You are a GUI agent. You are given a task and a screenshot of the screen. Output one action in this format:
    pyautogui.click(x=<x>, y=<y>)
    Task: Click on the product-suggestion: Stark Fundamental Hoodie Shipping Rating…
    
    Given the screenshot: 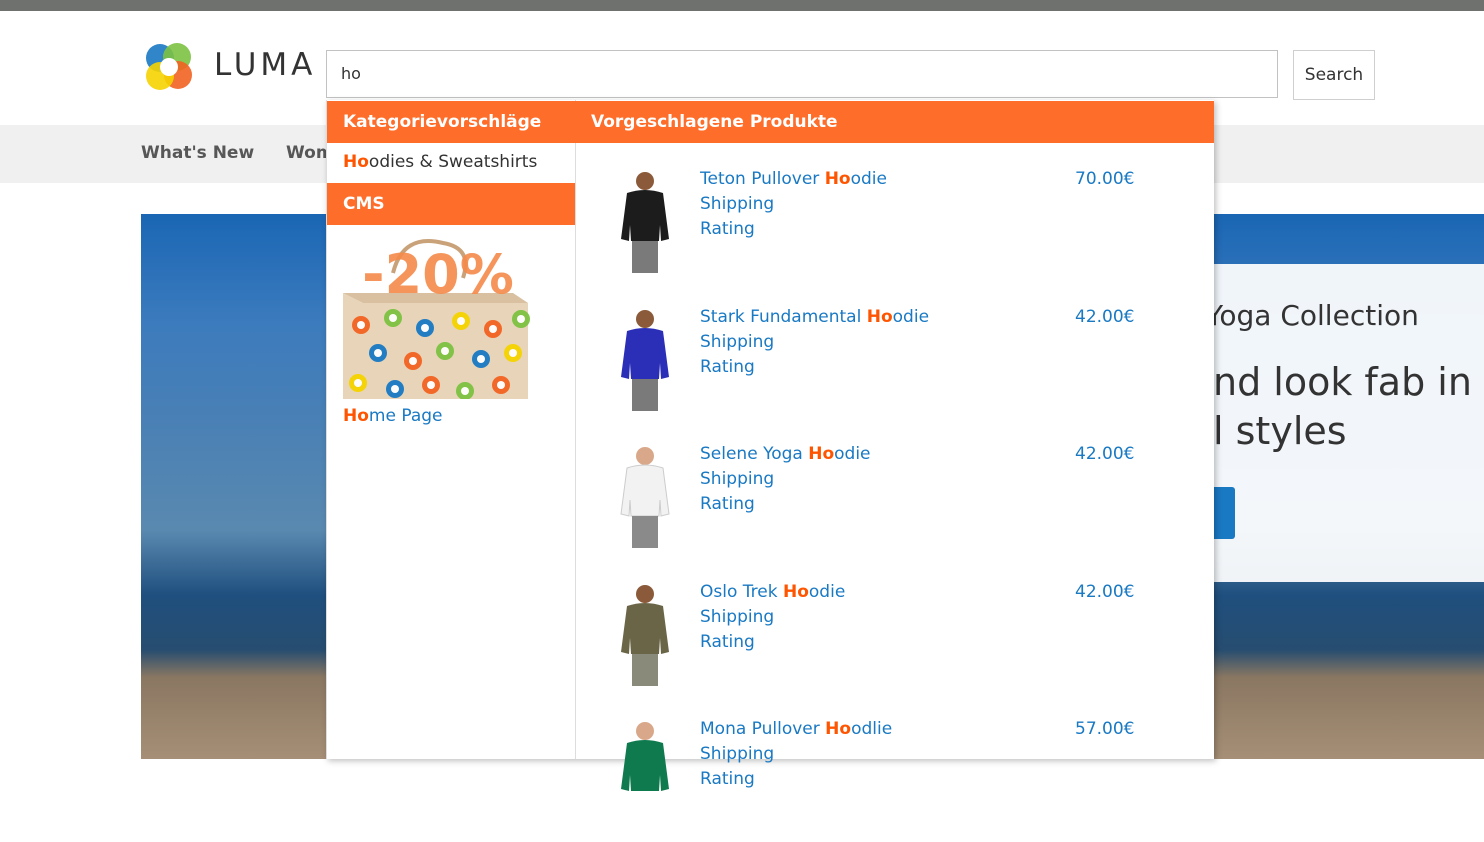 What is the action you would take?
    pyautogui.click(x=894, y=361)
    